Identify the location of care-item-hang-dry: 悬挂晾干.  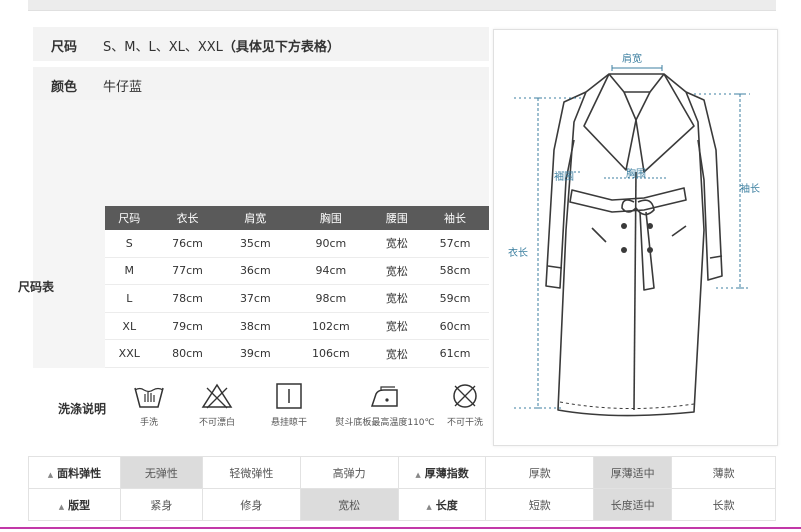
(289, 405).